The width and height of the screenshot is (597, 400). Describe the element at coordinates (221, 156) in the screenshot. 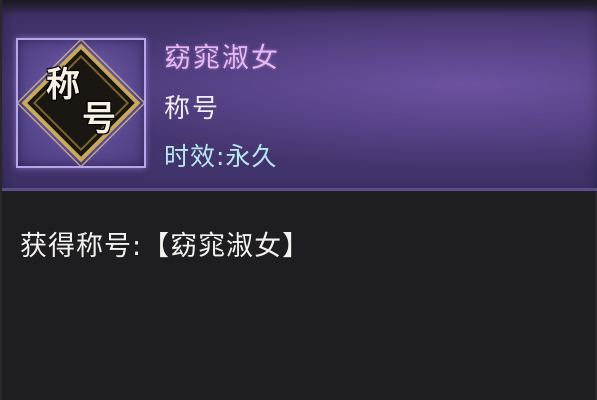

I see `item-duration: 时效:永久` at that location.